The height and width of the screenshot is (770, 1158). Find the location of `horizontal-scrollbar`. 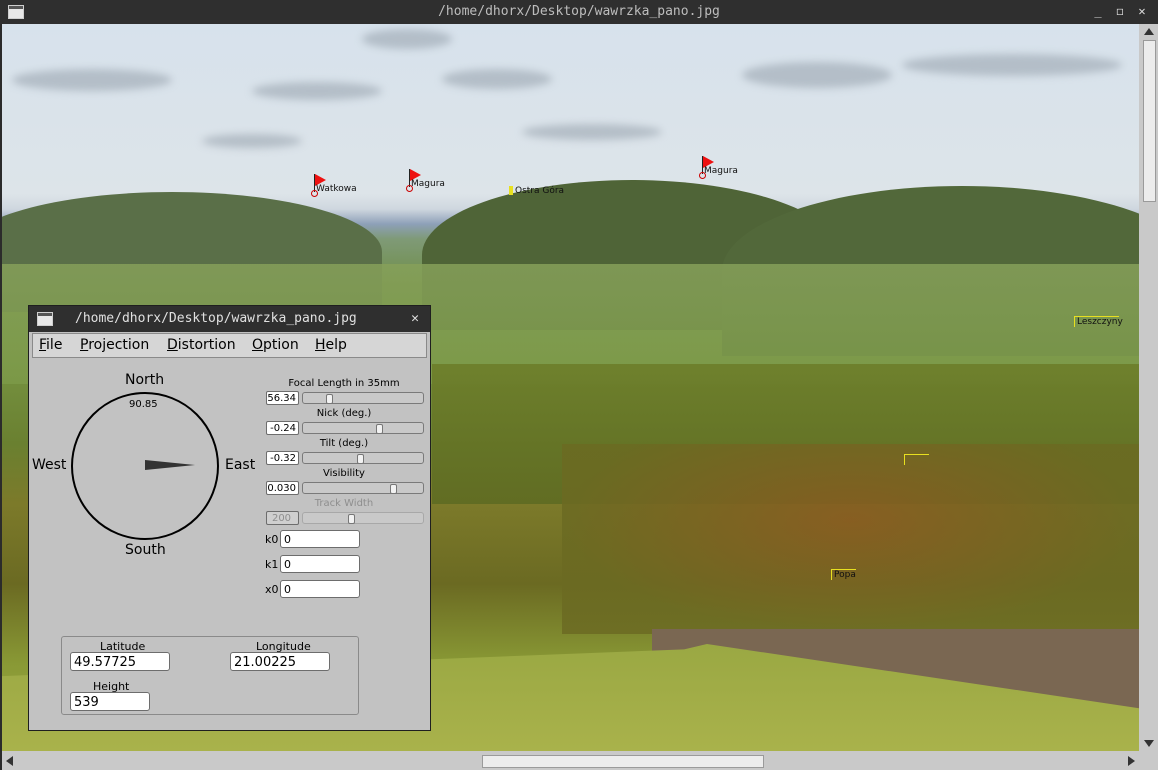

horizontal-scrollbar is located at coordinates (570, 760).